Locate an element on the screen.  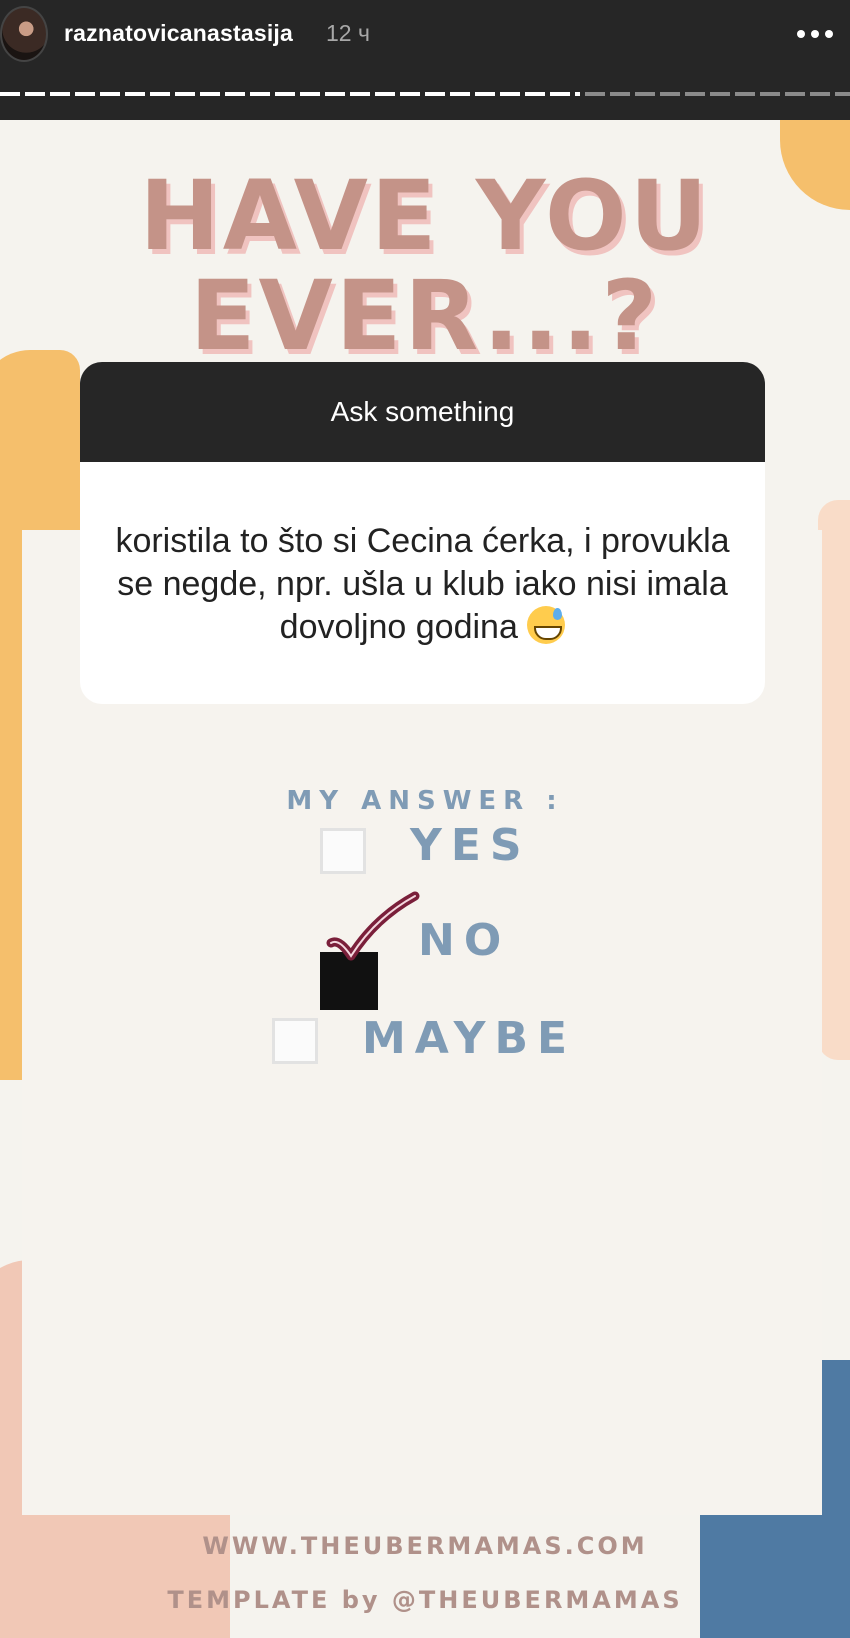
template-title: HAVE YOU is located at coordinates (425, 216).